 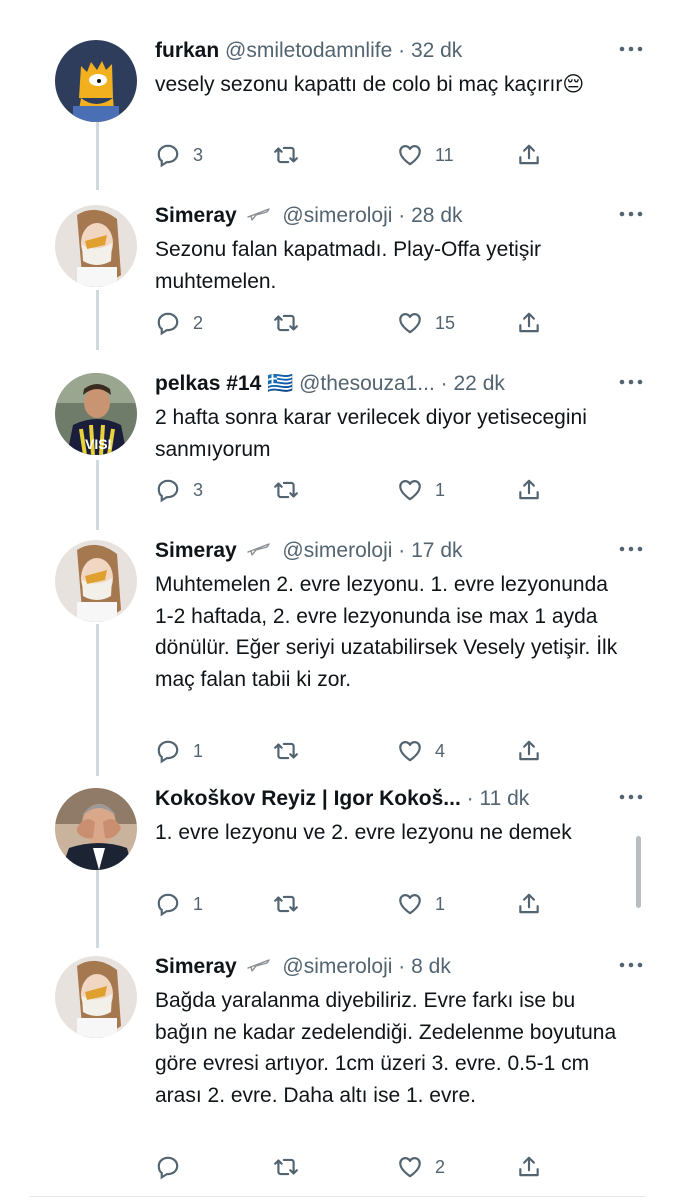 What do you see at coordinates (96, 414) in the screenshot?
I see `avatar: VISI` at bounding box center [96, 414].